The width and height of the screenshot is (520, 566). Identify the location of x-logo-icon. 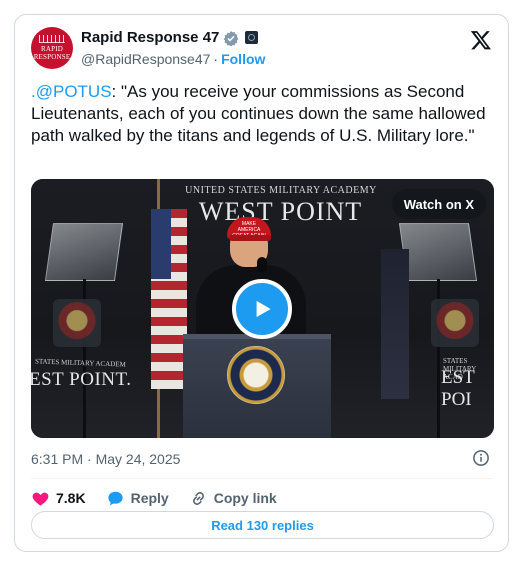
(481, 40).